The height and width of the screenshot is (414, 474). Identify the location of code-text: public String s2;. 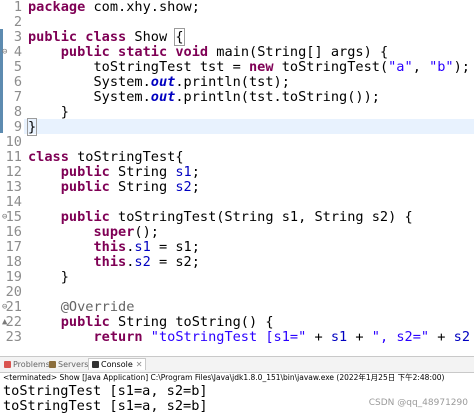
(130, 187).